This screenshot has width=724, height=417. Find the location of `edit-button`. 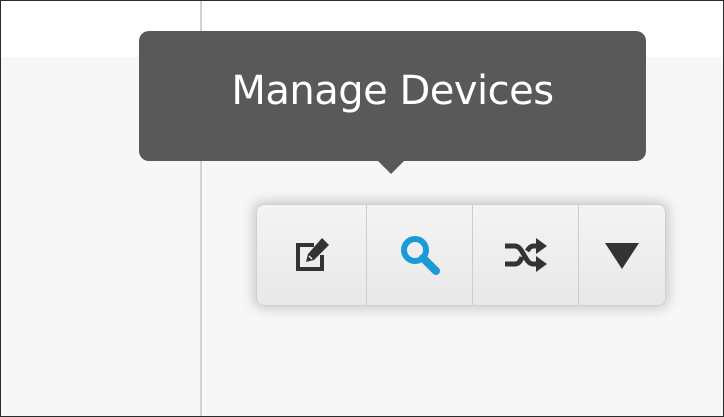

edit-button is located at coordinates (312, 255).